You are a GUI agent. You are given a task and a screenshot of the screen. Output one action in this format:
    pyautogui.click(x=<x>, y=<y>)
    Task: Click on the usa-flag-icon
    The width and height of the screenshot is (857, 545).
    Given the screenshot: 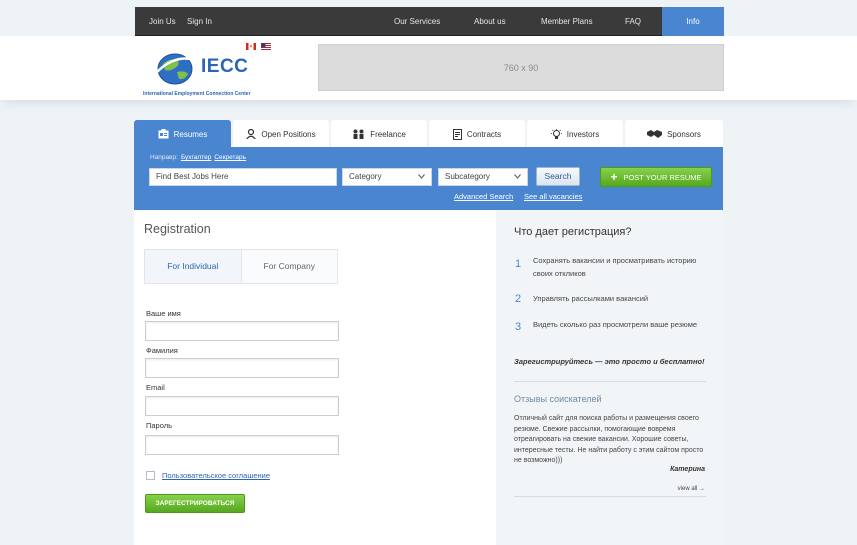 What is the action you would take?
    pyautogui.click(x=266, y=46)
    